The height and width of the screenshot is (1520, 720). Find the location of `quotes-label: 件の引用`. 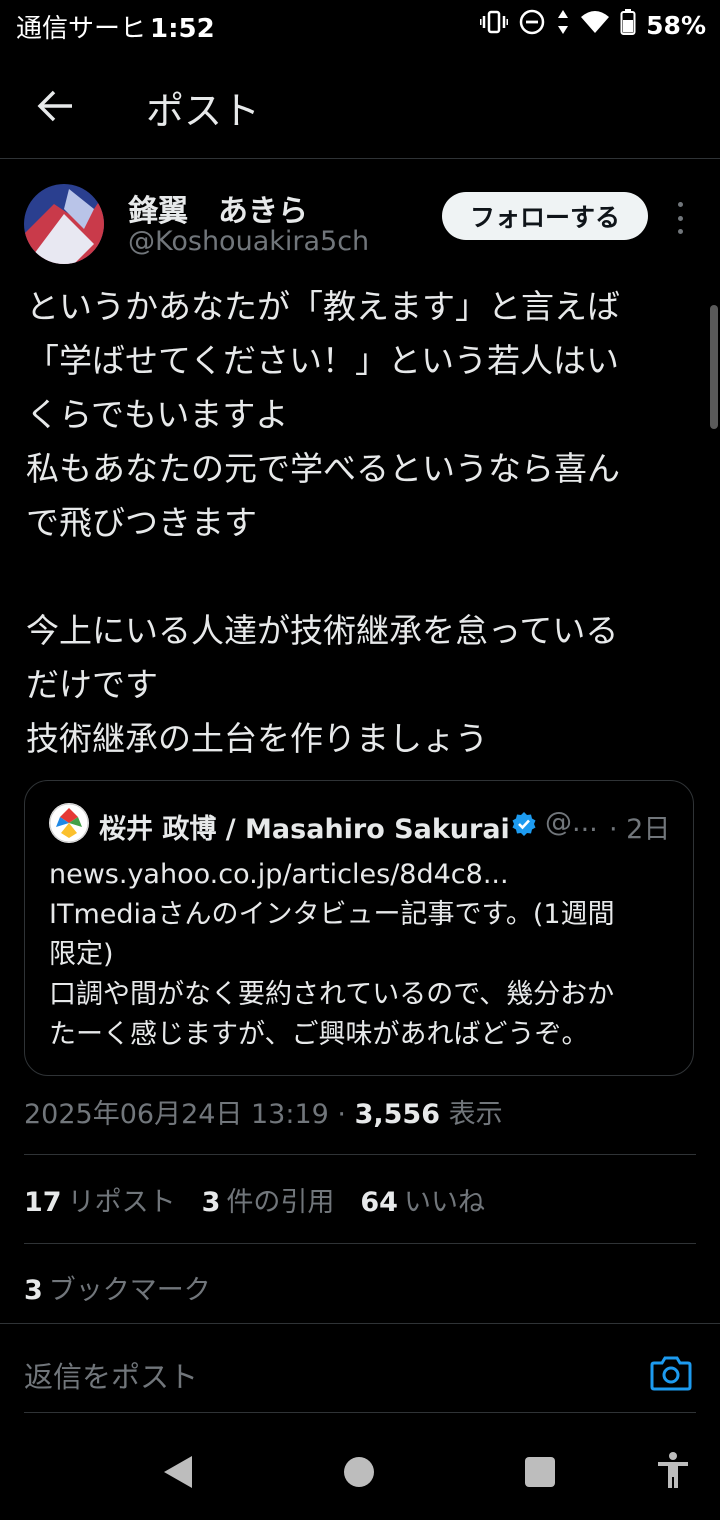

quotes-label: 件の引用 is located at coordinates (280, 1202).